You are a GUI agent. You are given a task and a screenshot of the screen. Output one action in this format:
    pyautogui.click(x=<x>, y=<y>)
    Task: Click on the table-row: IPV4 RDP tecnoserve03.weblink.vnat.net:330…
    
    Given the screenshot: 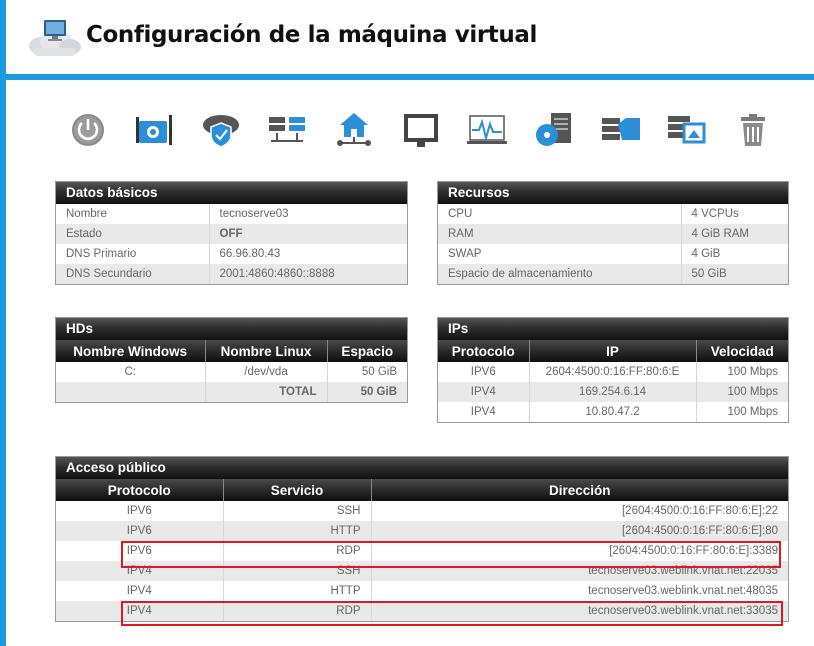 What is the action you would take?
    pyautogui.click(x=422, y=611)
    